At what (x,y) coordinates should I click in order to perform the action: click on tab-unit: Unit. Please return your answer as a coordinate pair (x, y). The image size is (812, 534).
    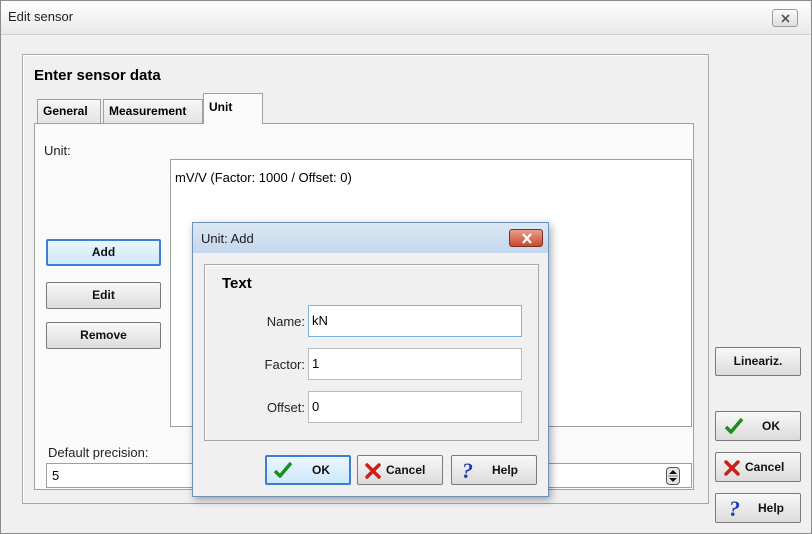
    Looking at the image, I should click on (233, 108).